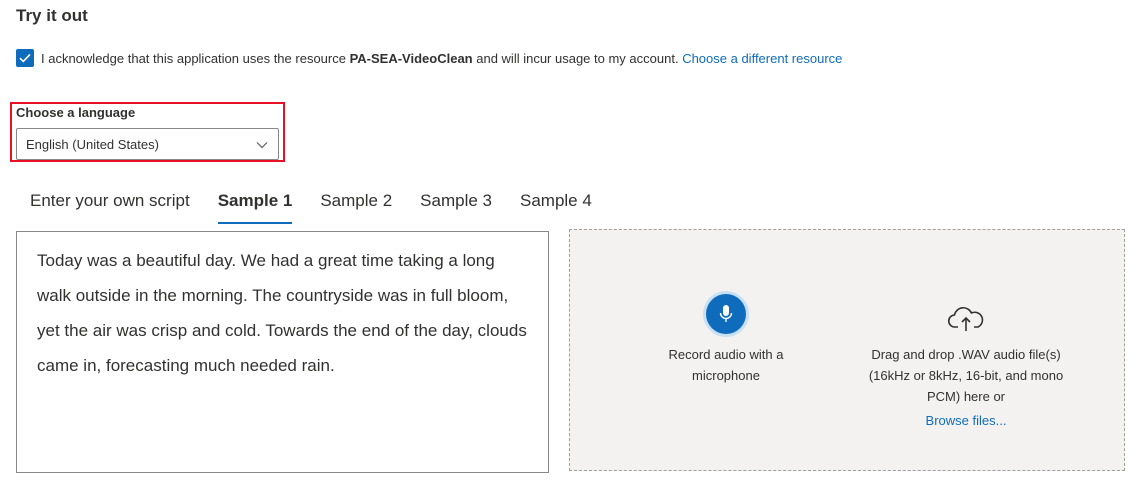 The width and height of the screenshot is (1142, 484). What do you see at coordinates (92, 144) in the screenshot?
I see `language-selected-value: English (United States)` at bounding box center [92, 144].